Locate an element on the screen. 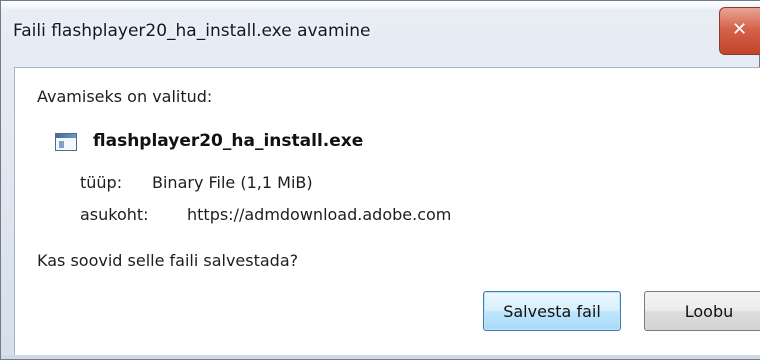 This screenshot has height=360, width=760. close-icon: ✕ is located at coordinates (740, 29).